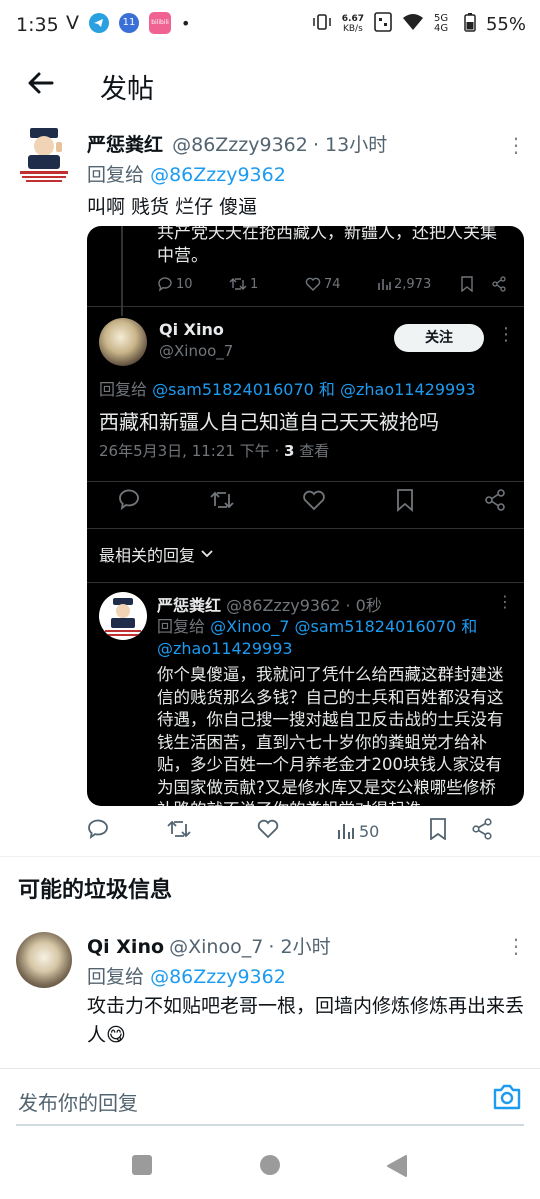 The width and height of the screenshot is (540, 1199). I want to click on main-action-bar: 50, so click(302, 831).